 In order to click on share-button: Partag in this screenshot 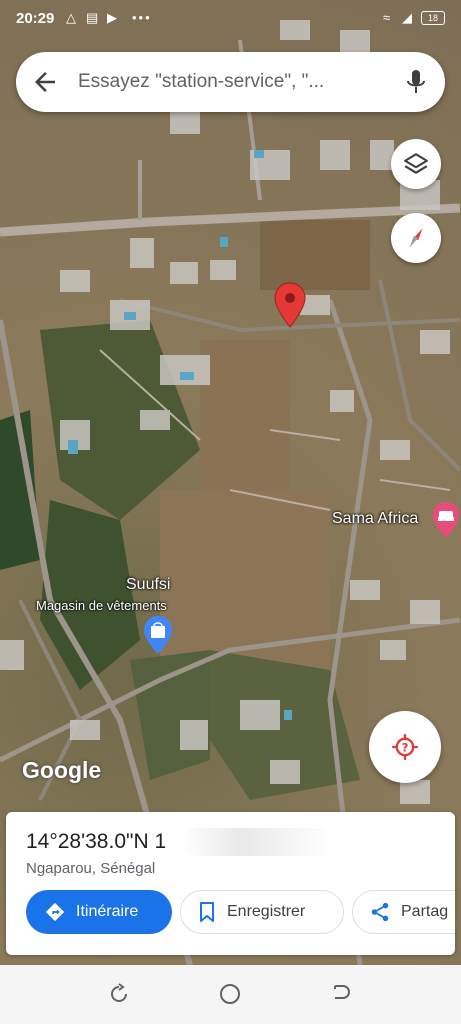, I will do `click(403, 912)`.